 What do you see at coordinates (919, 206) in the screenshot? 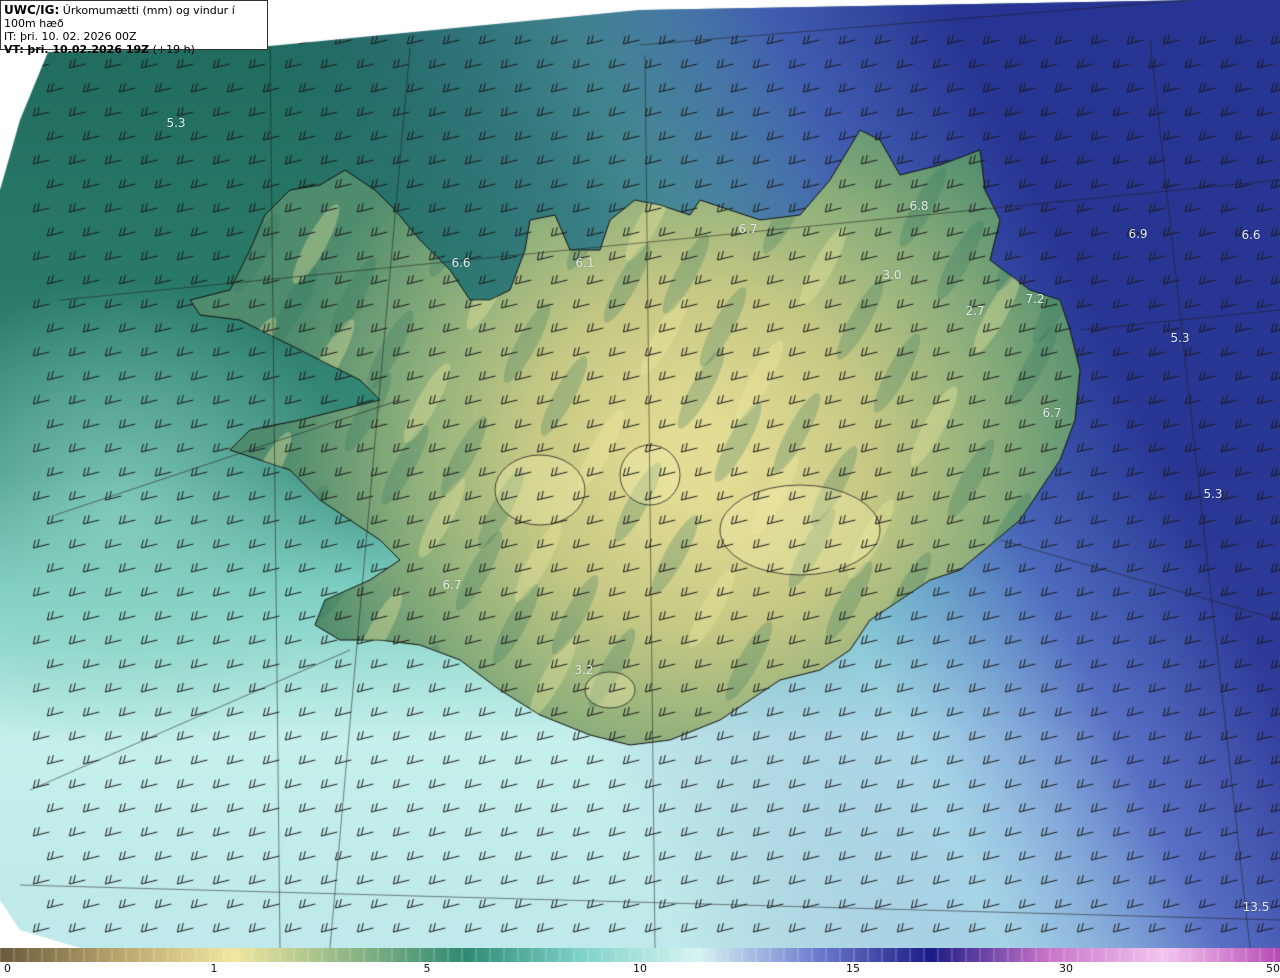
I see `value-label-4: 6.8` at bounding box center [919, 206].